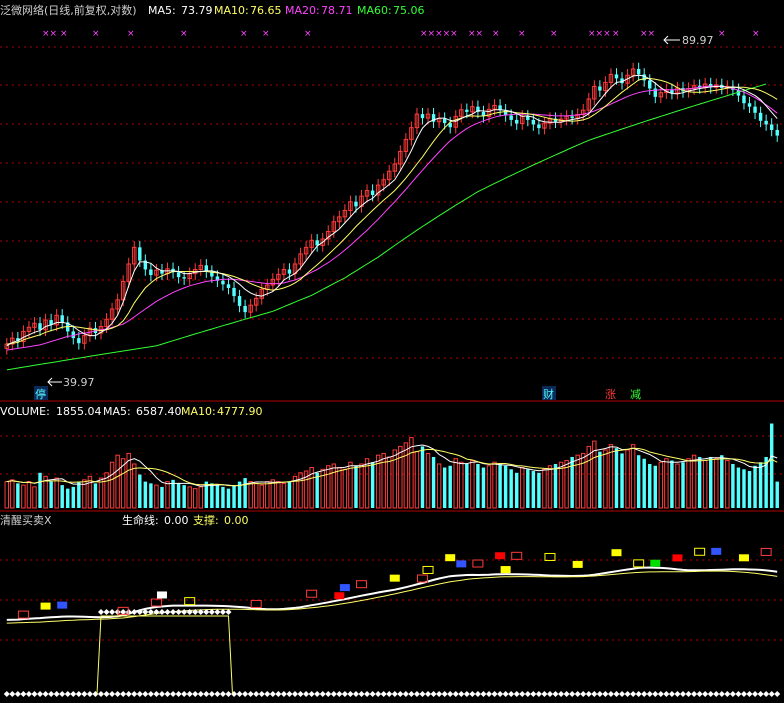  I want to click on ma20-label: MA20:, so click(302, 10).